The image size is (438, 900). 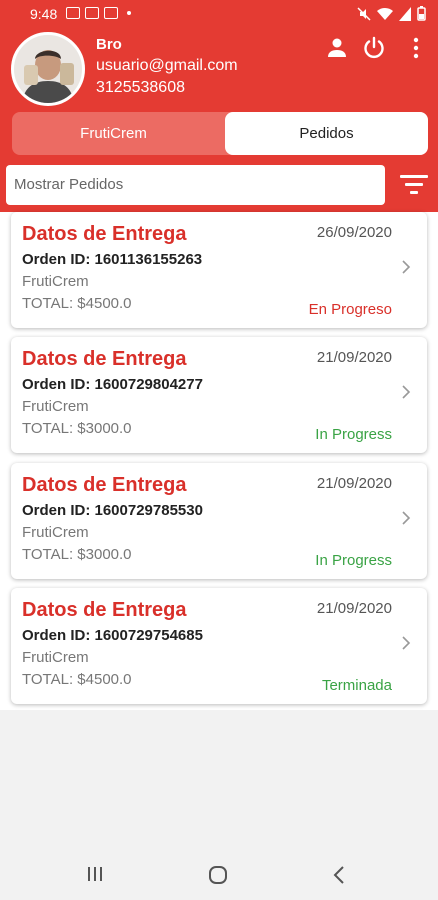 What do you see at coordinates (112, 510) in the screenshot?
I see `order-id: Orden ID: 1600729785530` at bounding box center [112, 510].